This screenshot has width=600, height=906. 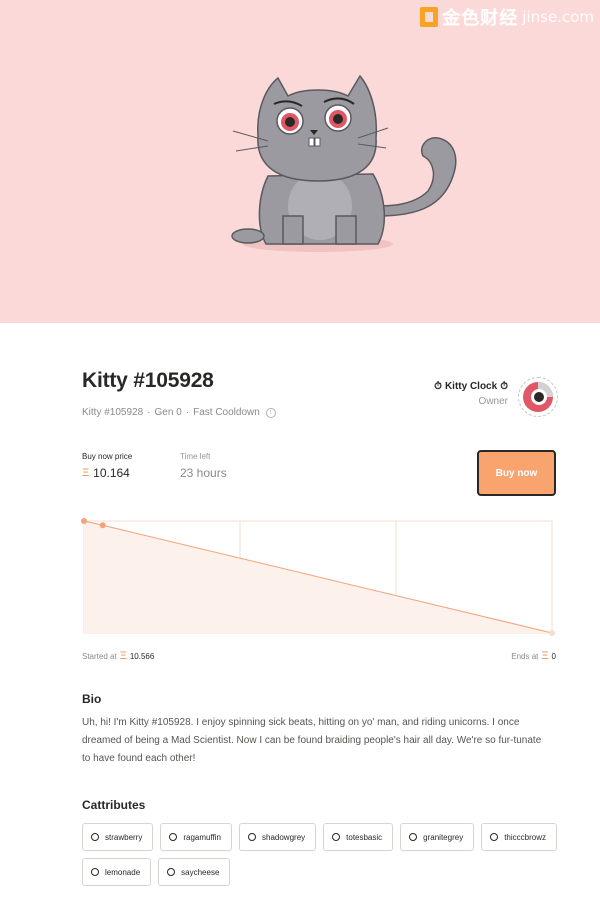 I want to click on cattribute-tag: granitegrey, so click(x=437, y=837).